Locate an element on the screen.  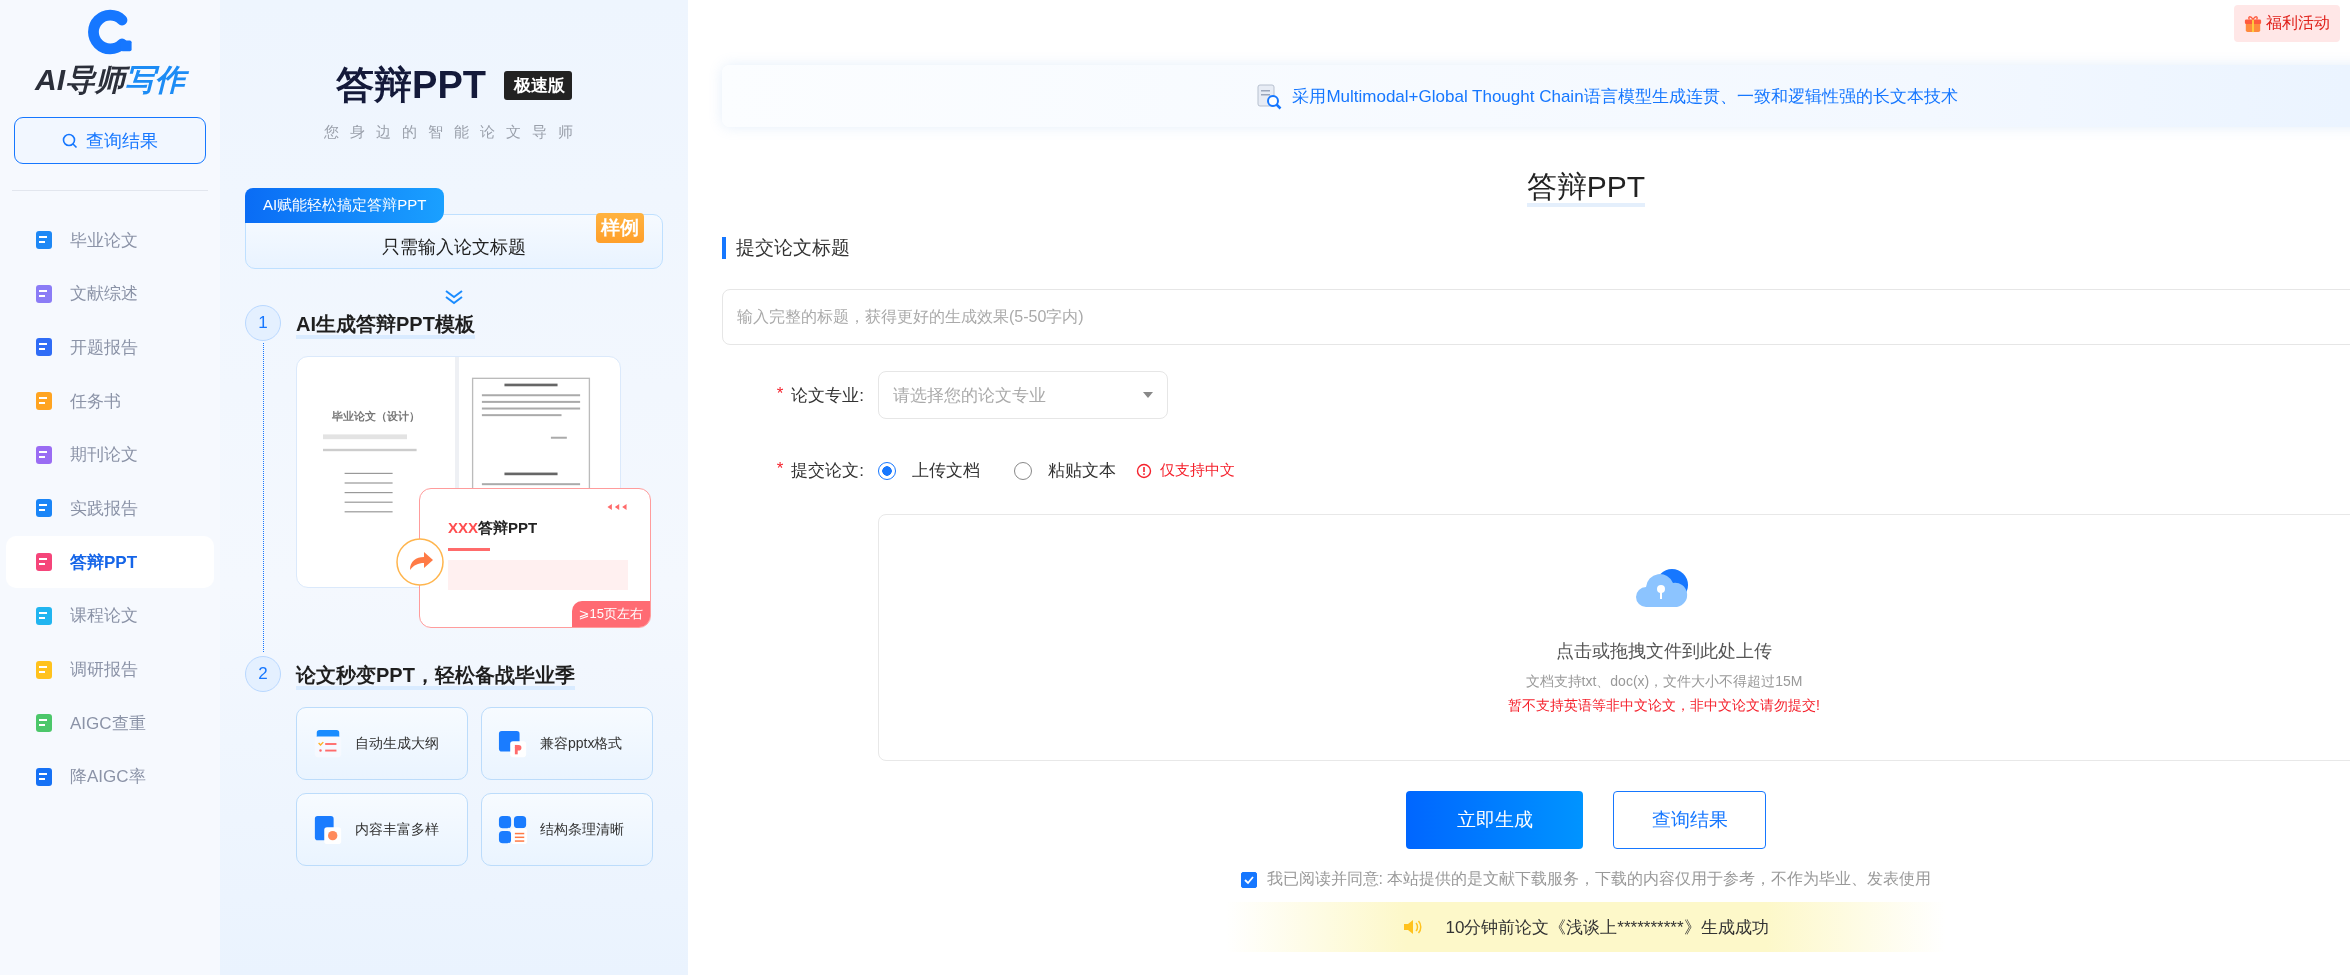
section-heading: 提交论文标题 is located at coordinates (1536, 248).